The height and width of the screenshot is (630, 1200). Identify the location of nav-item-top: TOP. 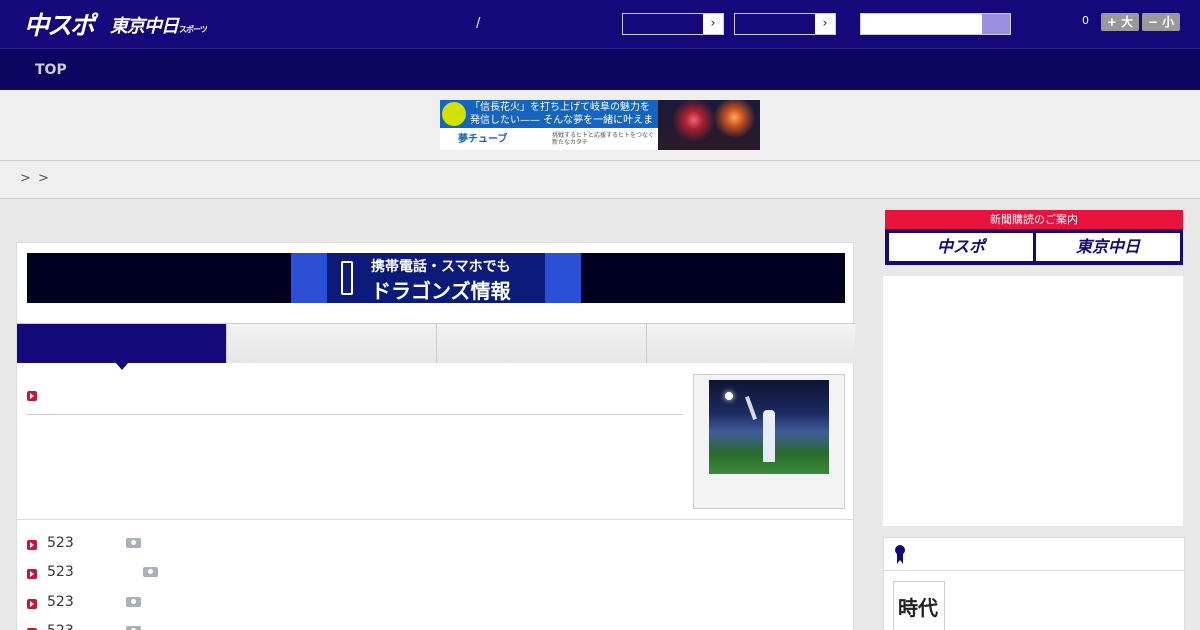
(51, 70).